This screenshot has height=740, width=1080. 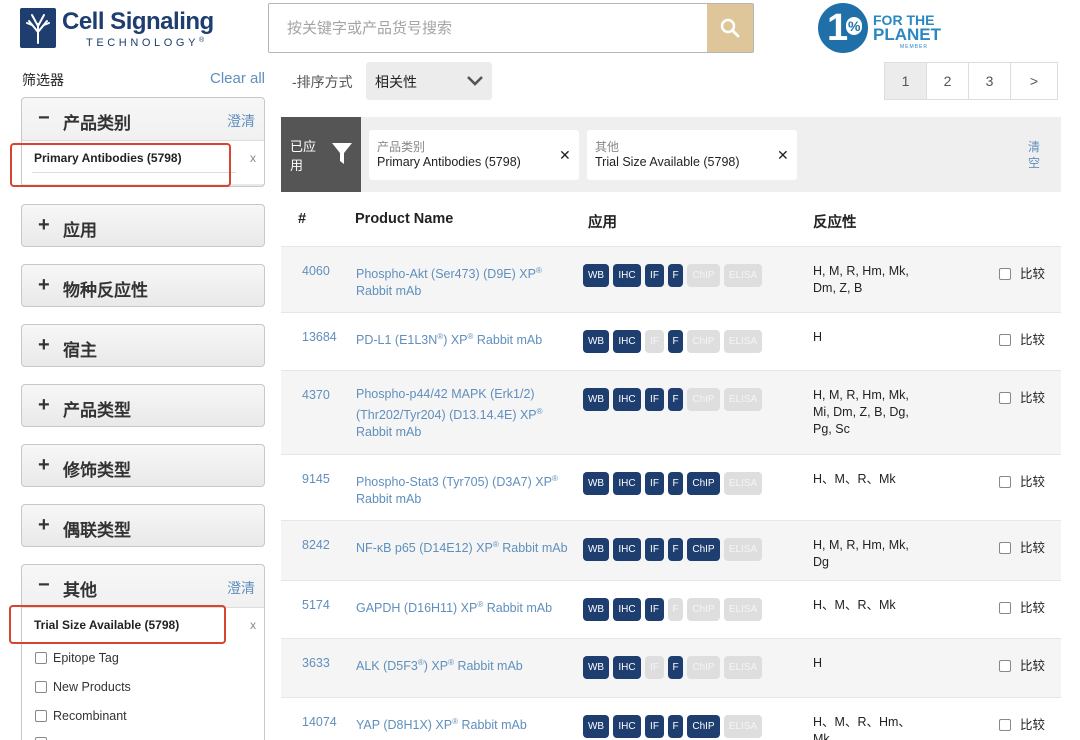 I want to click on facet-header: − 其他 澄清, so click(x=143, y=586).